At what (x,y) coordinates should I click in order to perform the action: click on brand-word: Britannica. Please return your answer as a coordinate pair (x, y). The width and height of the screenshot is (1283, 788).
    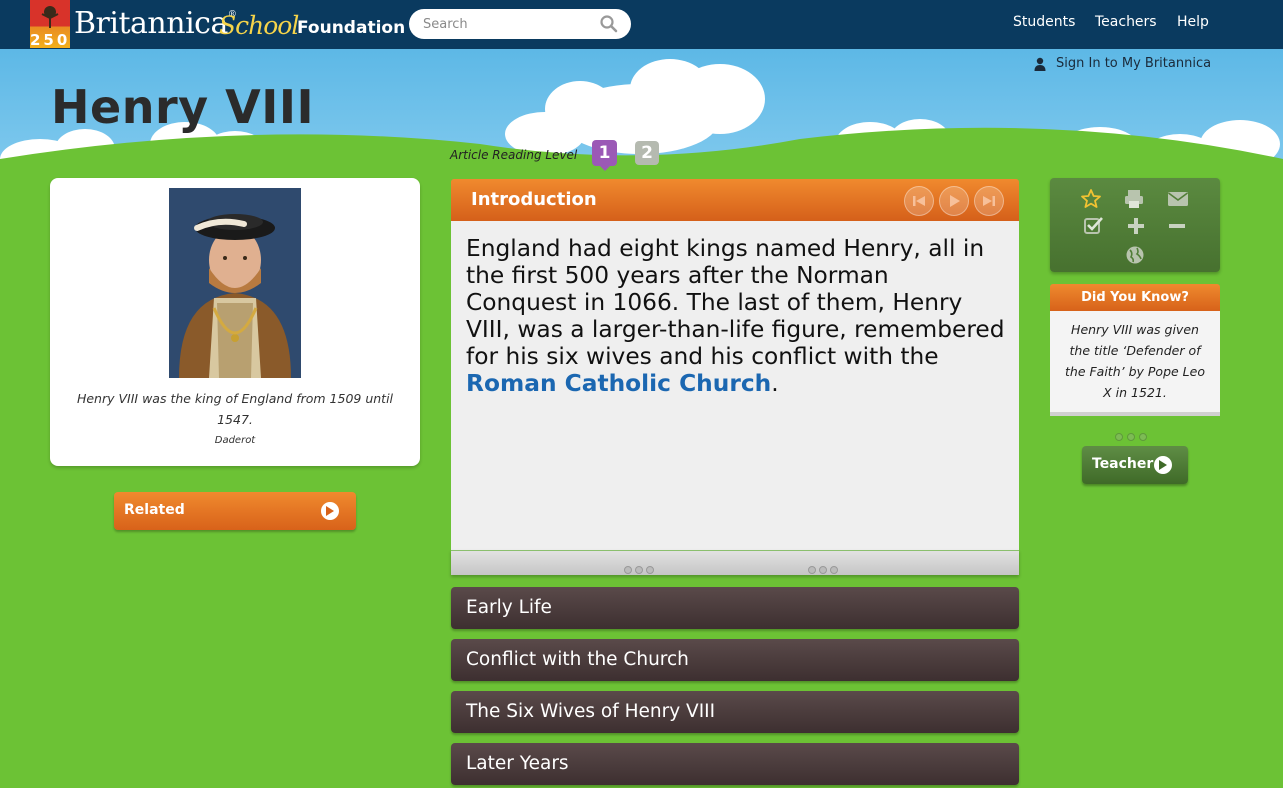
    Looking at the image, I should click on (151, 23).